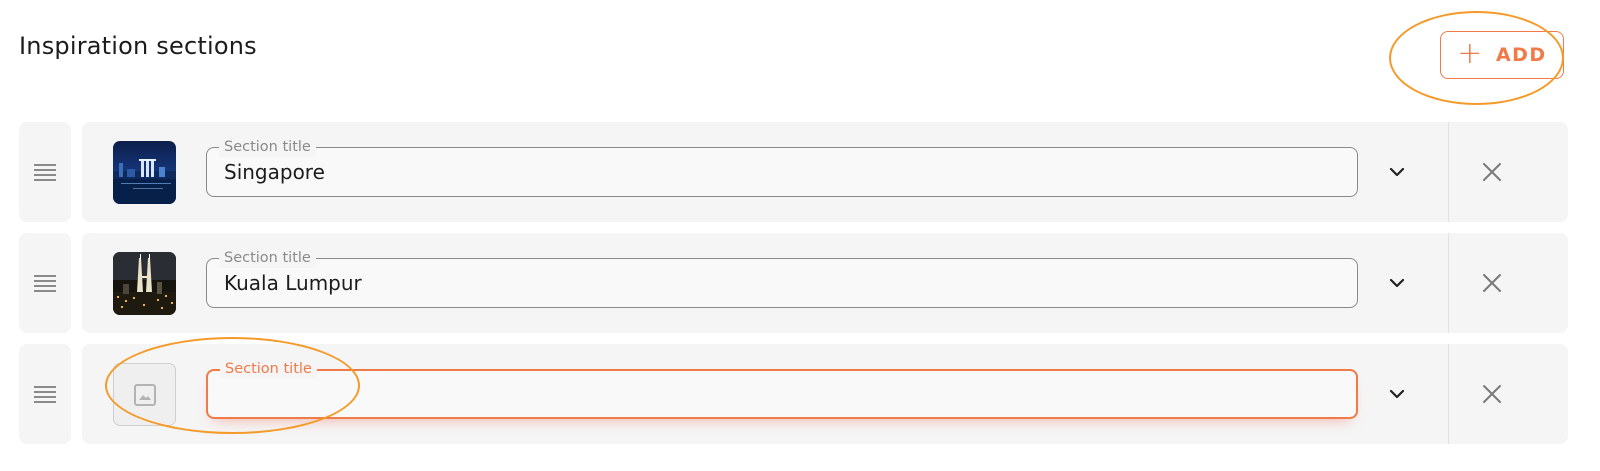 The height and width of the screenshot is (471, 1600). I want to click on page-title: Inspiration sections, so click(138, 46).